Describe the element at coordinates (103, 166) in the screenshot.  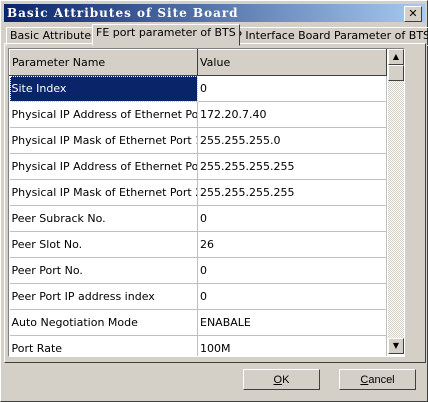
I see `parameter-name-cell: Physical IP Address of Ethernet Port 2` at that location.